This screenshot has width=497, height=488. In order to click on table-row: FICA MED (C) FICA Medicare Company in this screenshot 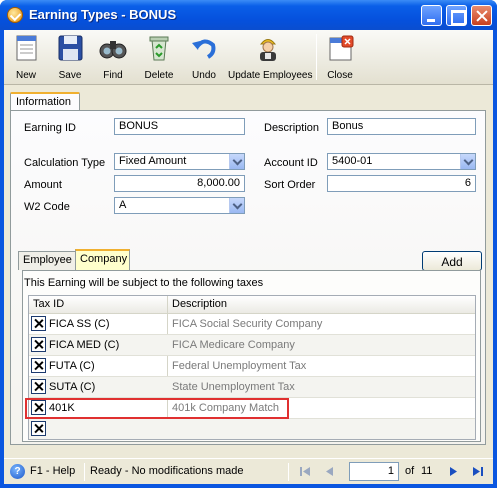, I will do `click(252, 345)`.